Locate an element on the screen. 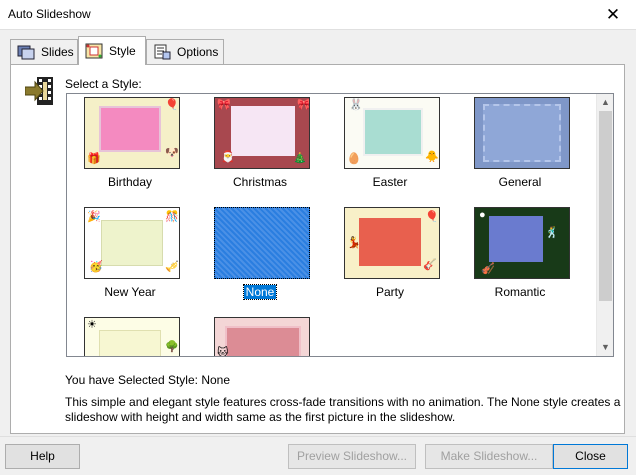 The image size is (636, 475). slides-icon is located at coordinates (26, 52).